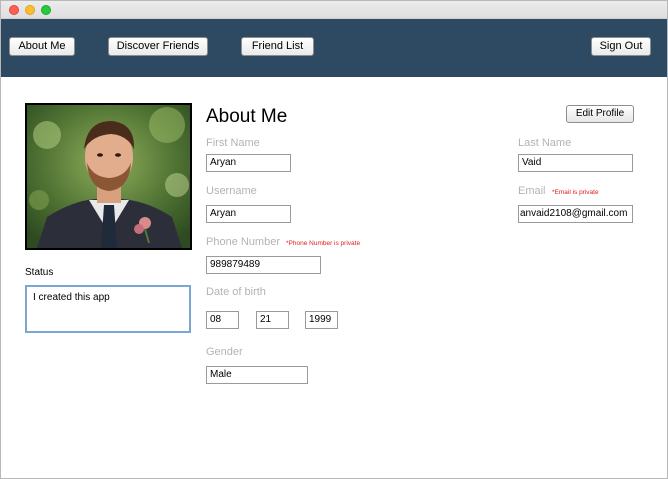 Image resolution: width=668 pixels, height=479 pixels. What do you see at coordinates (575, 214) in the screenshot?
I see `email-field: anvaid2108@gmail.com` at bounding box center [575, 214].